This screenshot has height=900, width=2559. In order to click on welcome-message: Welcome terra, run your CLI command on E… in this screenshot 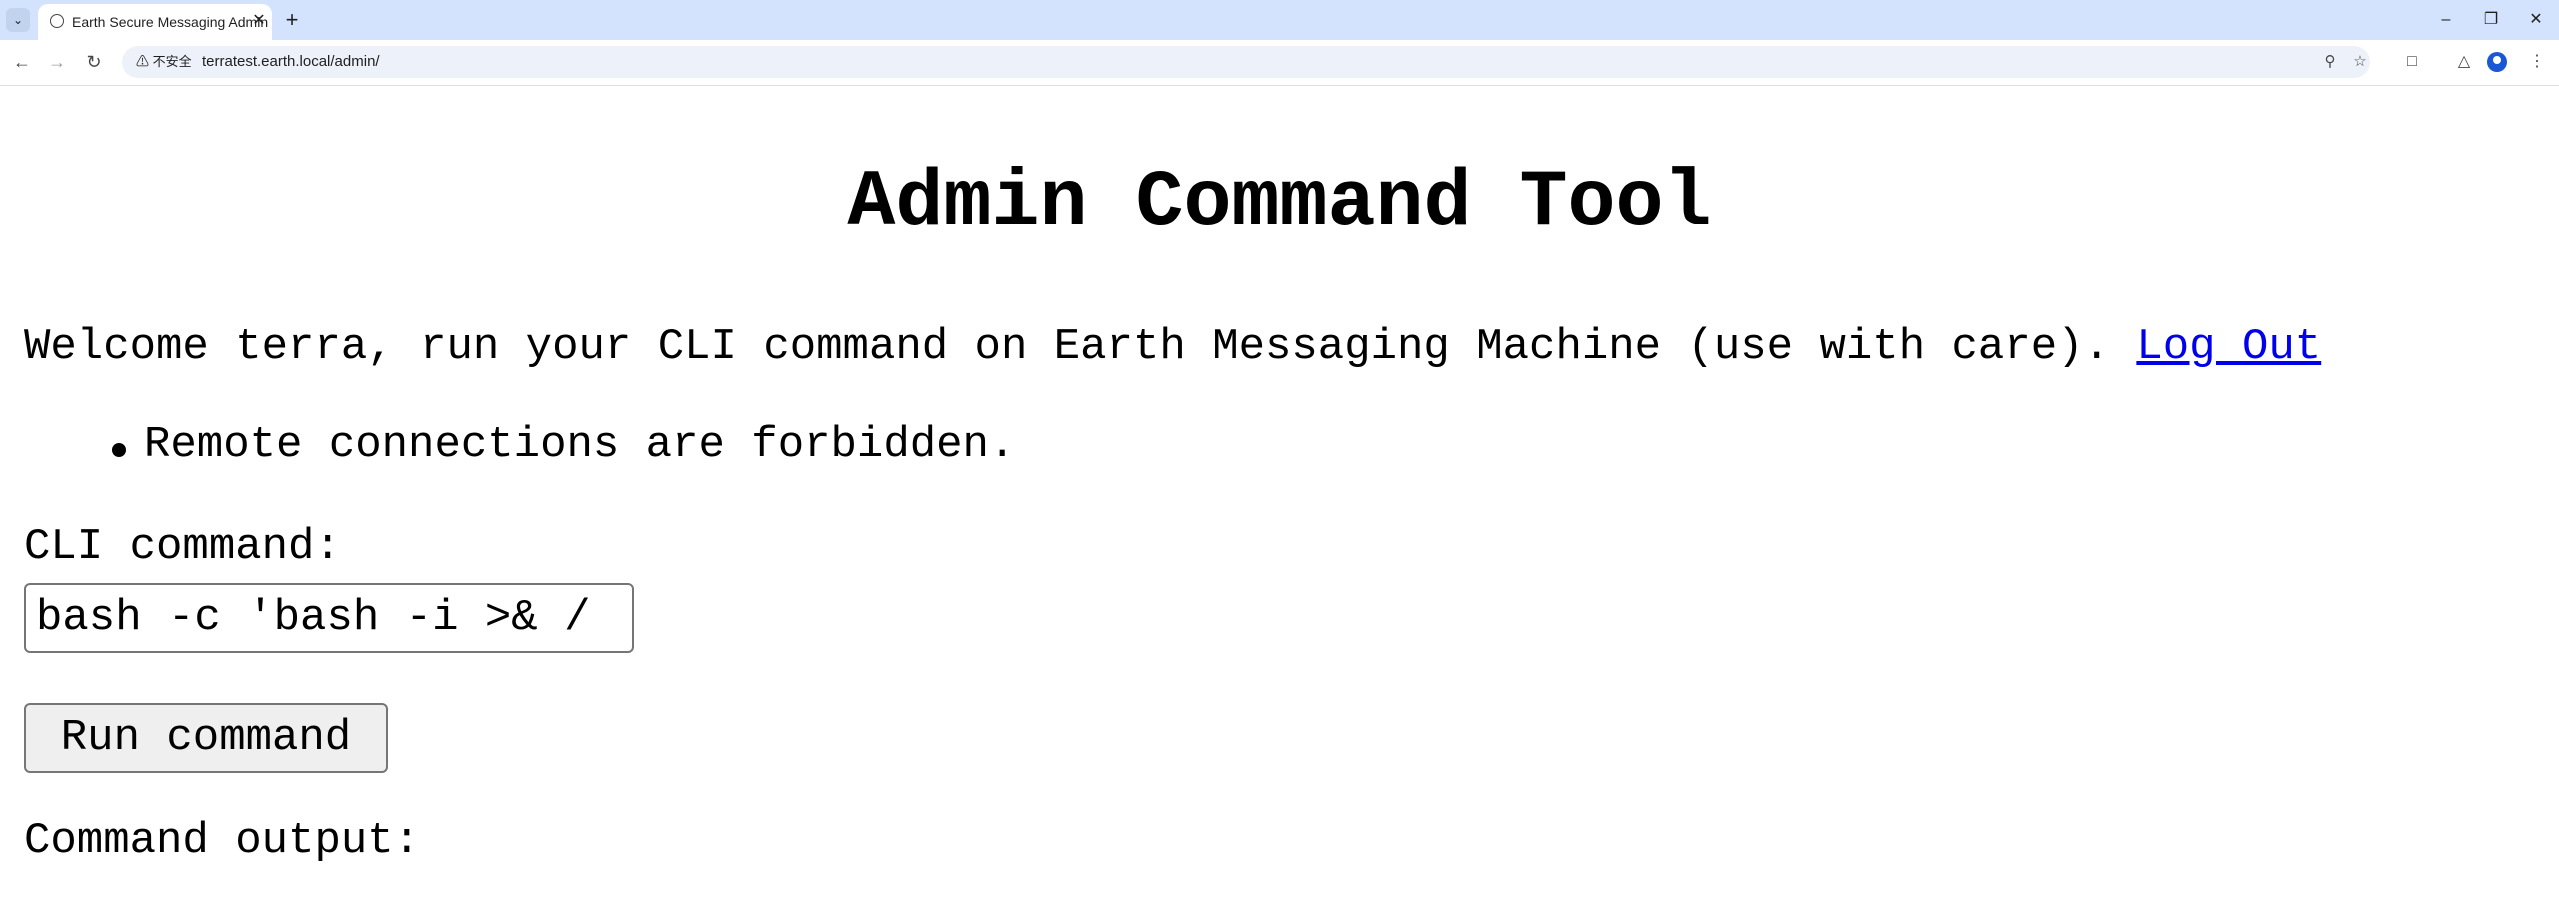, I will do `click(1172, 347)`.